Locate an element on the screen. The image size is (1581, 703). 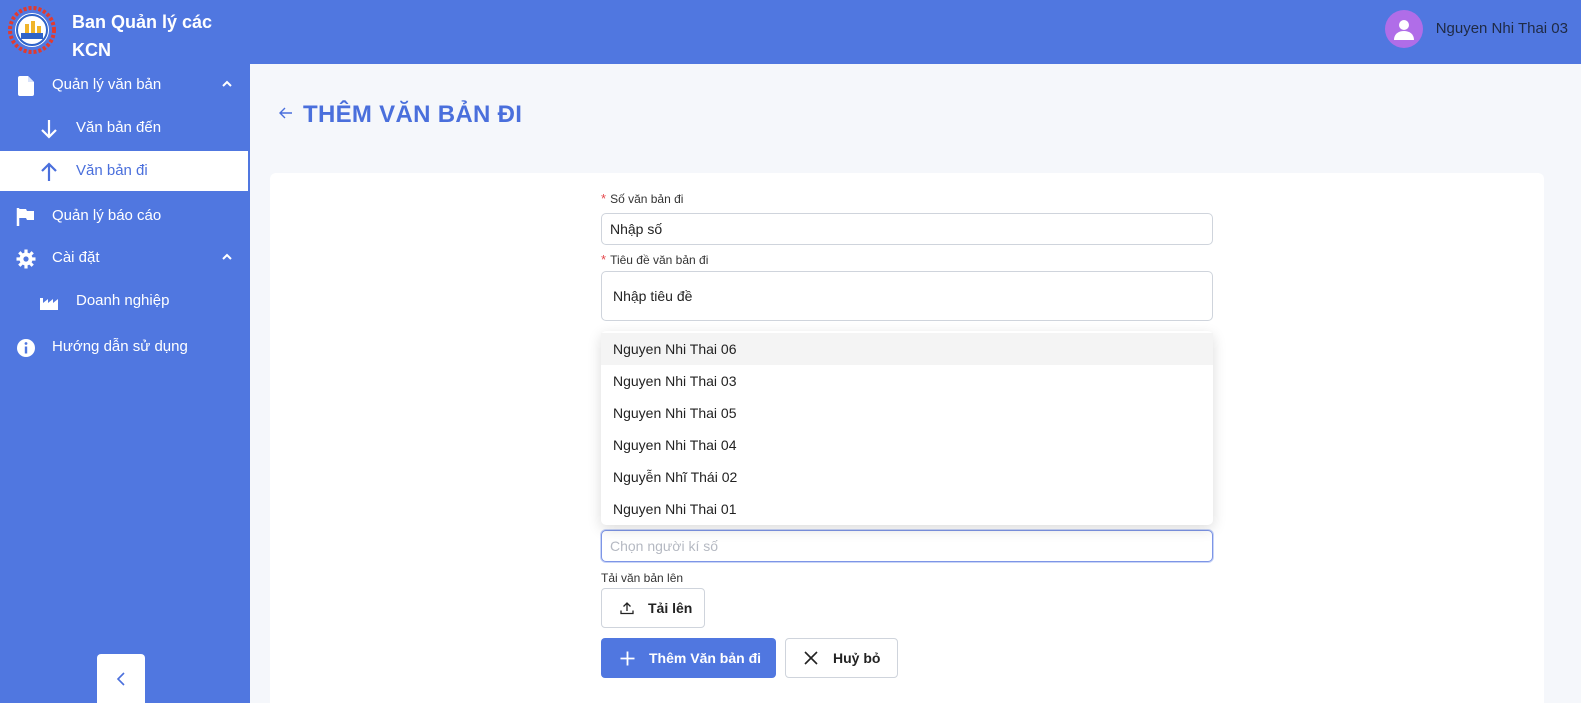
flag-icon is located at coordinates (26, 217).